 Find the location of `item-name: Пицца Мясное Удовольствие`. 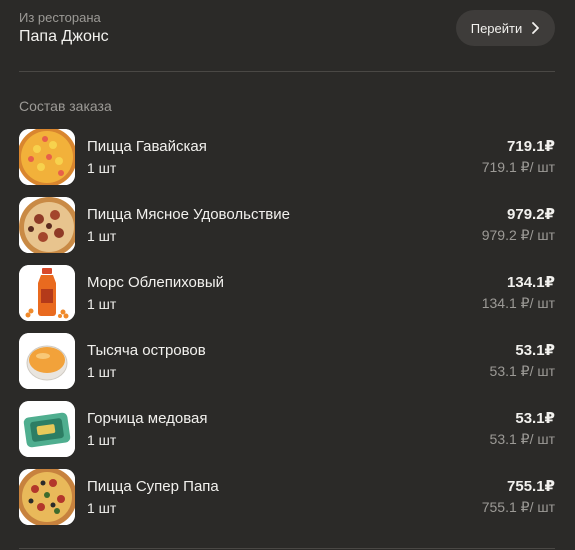

item-name: Пицца Мясное Удовольствие is located at coordinates (188, 214).